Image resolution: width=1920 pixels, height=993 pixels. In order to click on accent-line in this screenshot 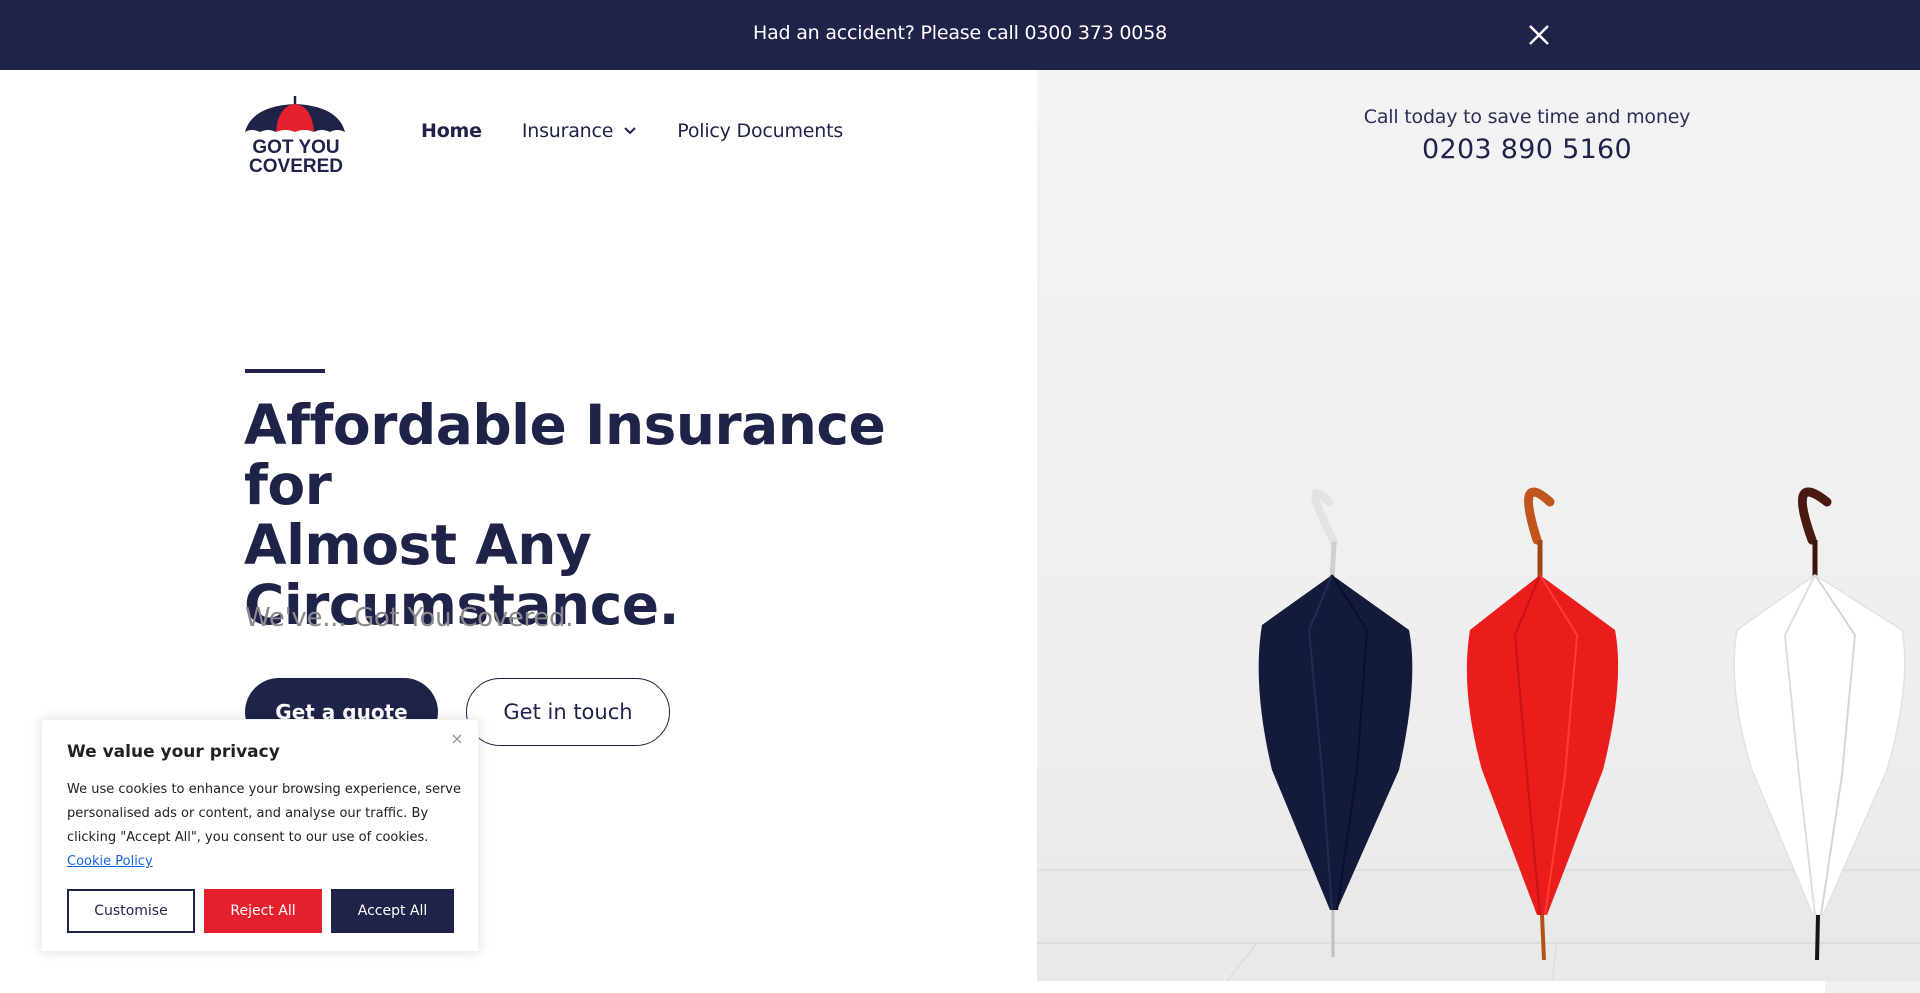, I will do `click(285, 371)`.